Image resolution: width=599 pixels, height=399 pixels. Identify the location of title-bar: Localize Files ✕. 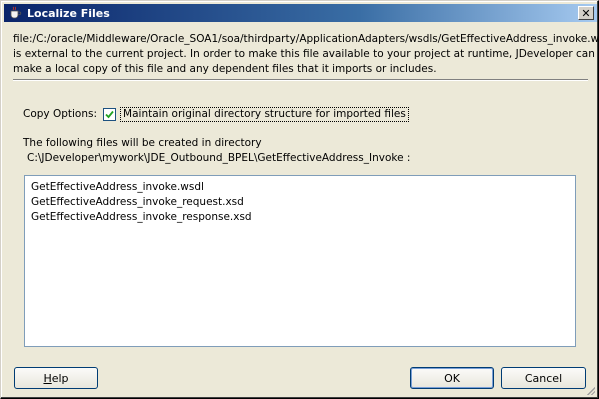
(300, 13).